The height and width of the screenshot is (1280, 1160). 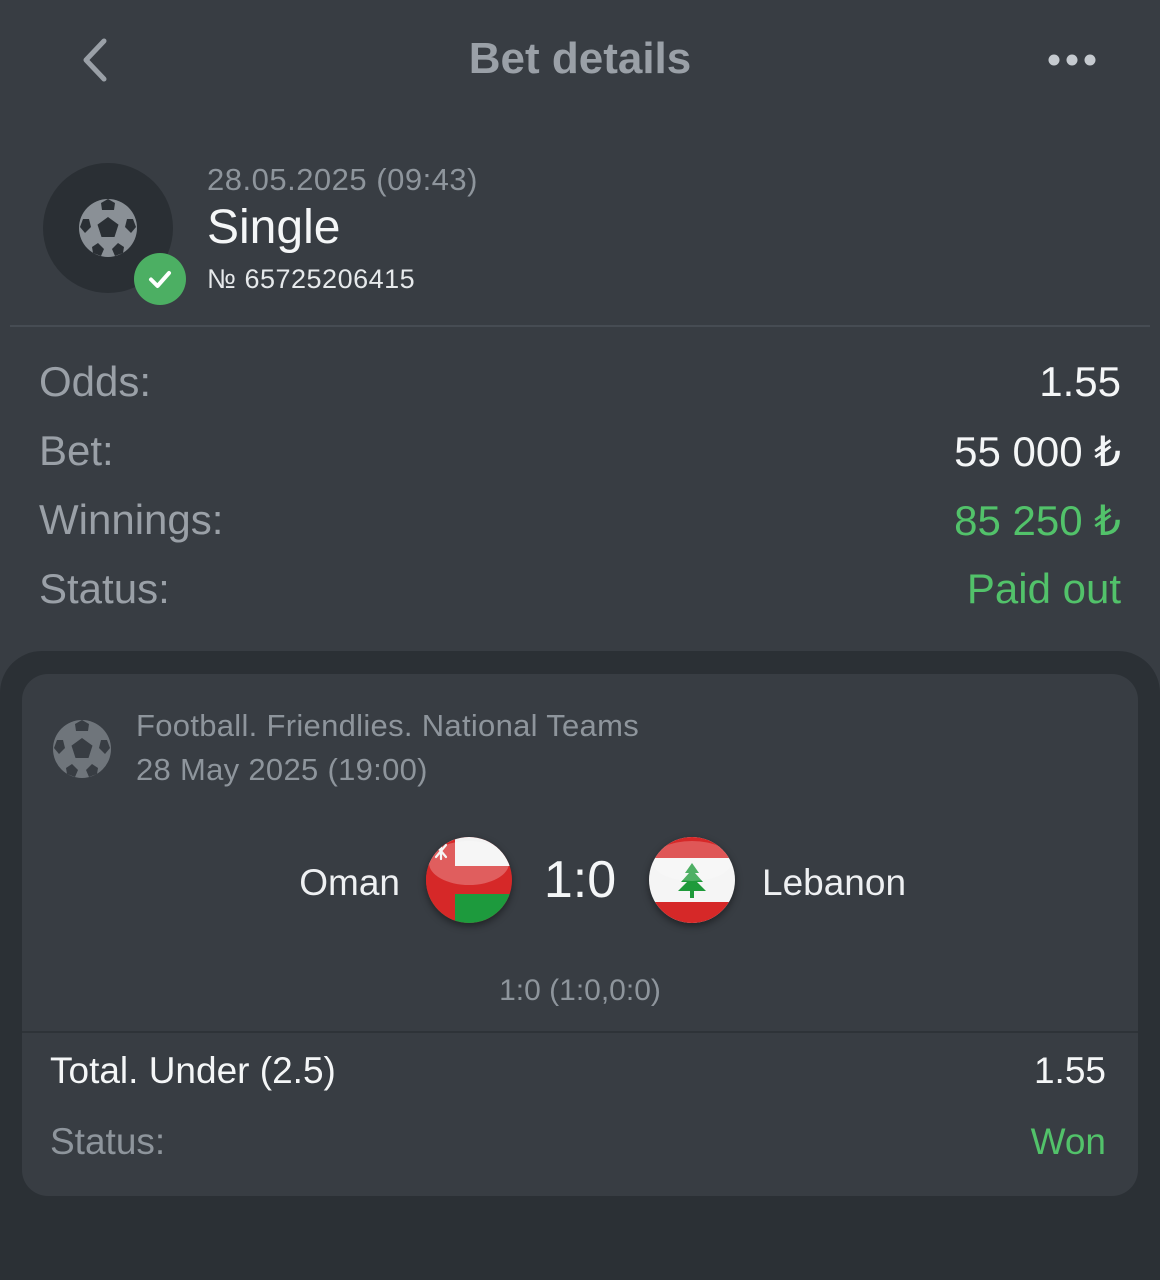 I want to click on bet-summary: 28.05.2025 (09:43) Single № 65725206415, so click(x=580, y=235).